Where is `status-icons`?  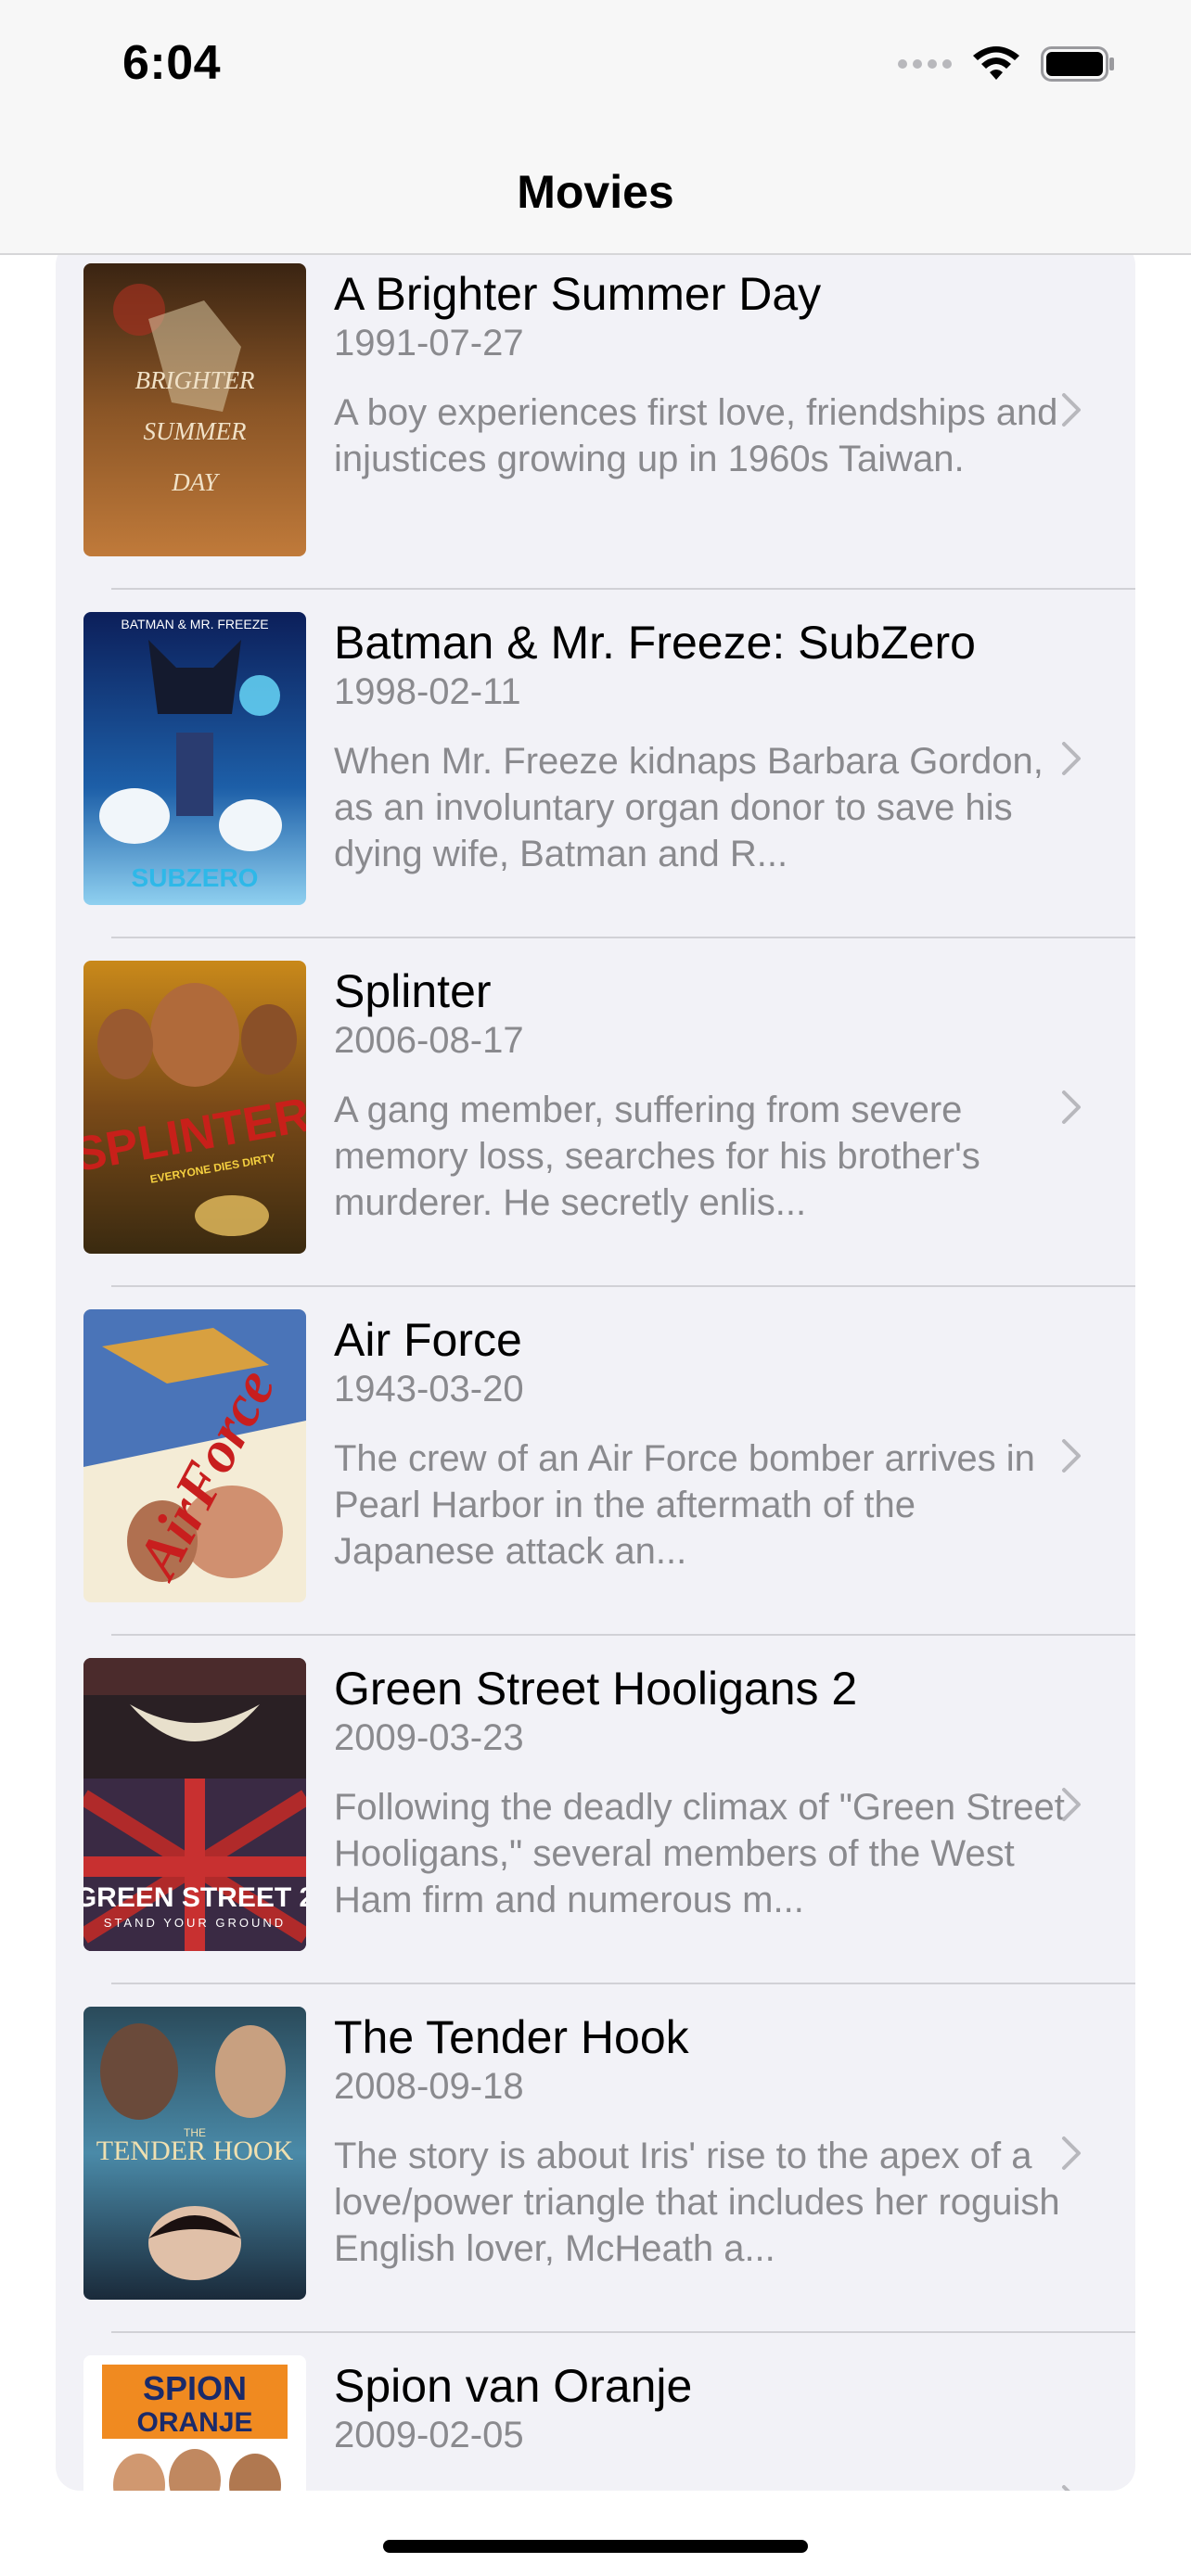 status-icons is located at coordinates (1007, 64).